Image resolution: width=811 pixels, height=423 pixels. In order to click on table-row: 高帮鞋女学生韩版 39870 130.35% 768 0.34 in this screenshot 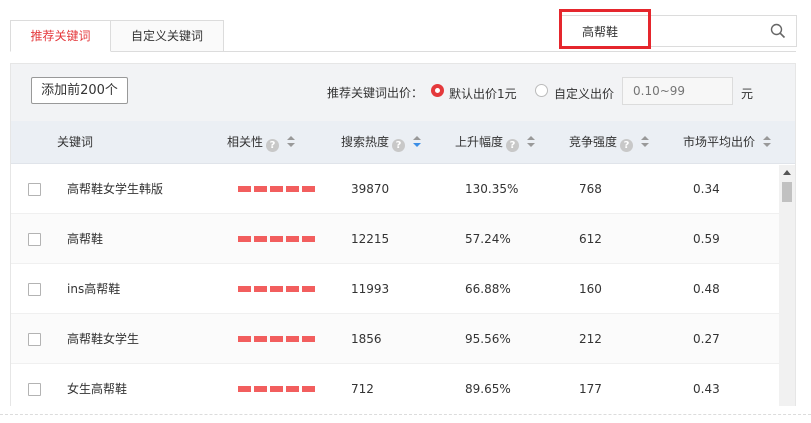, I will do `click(403, 189)`.